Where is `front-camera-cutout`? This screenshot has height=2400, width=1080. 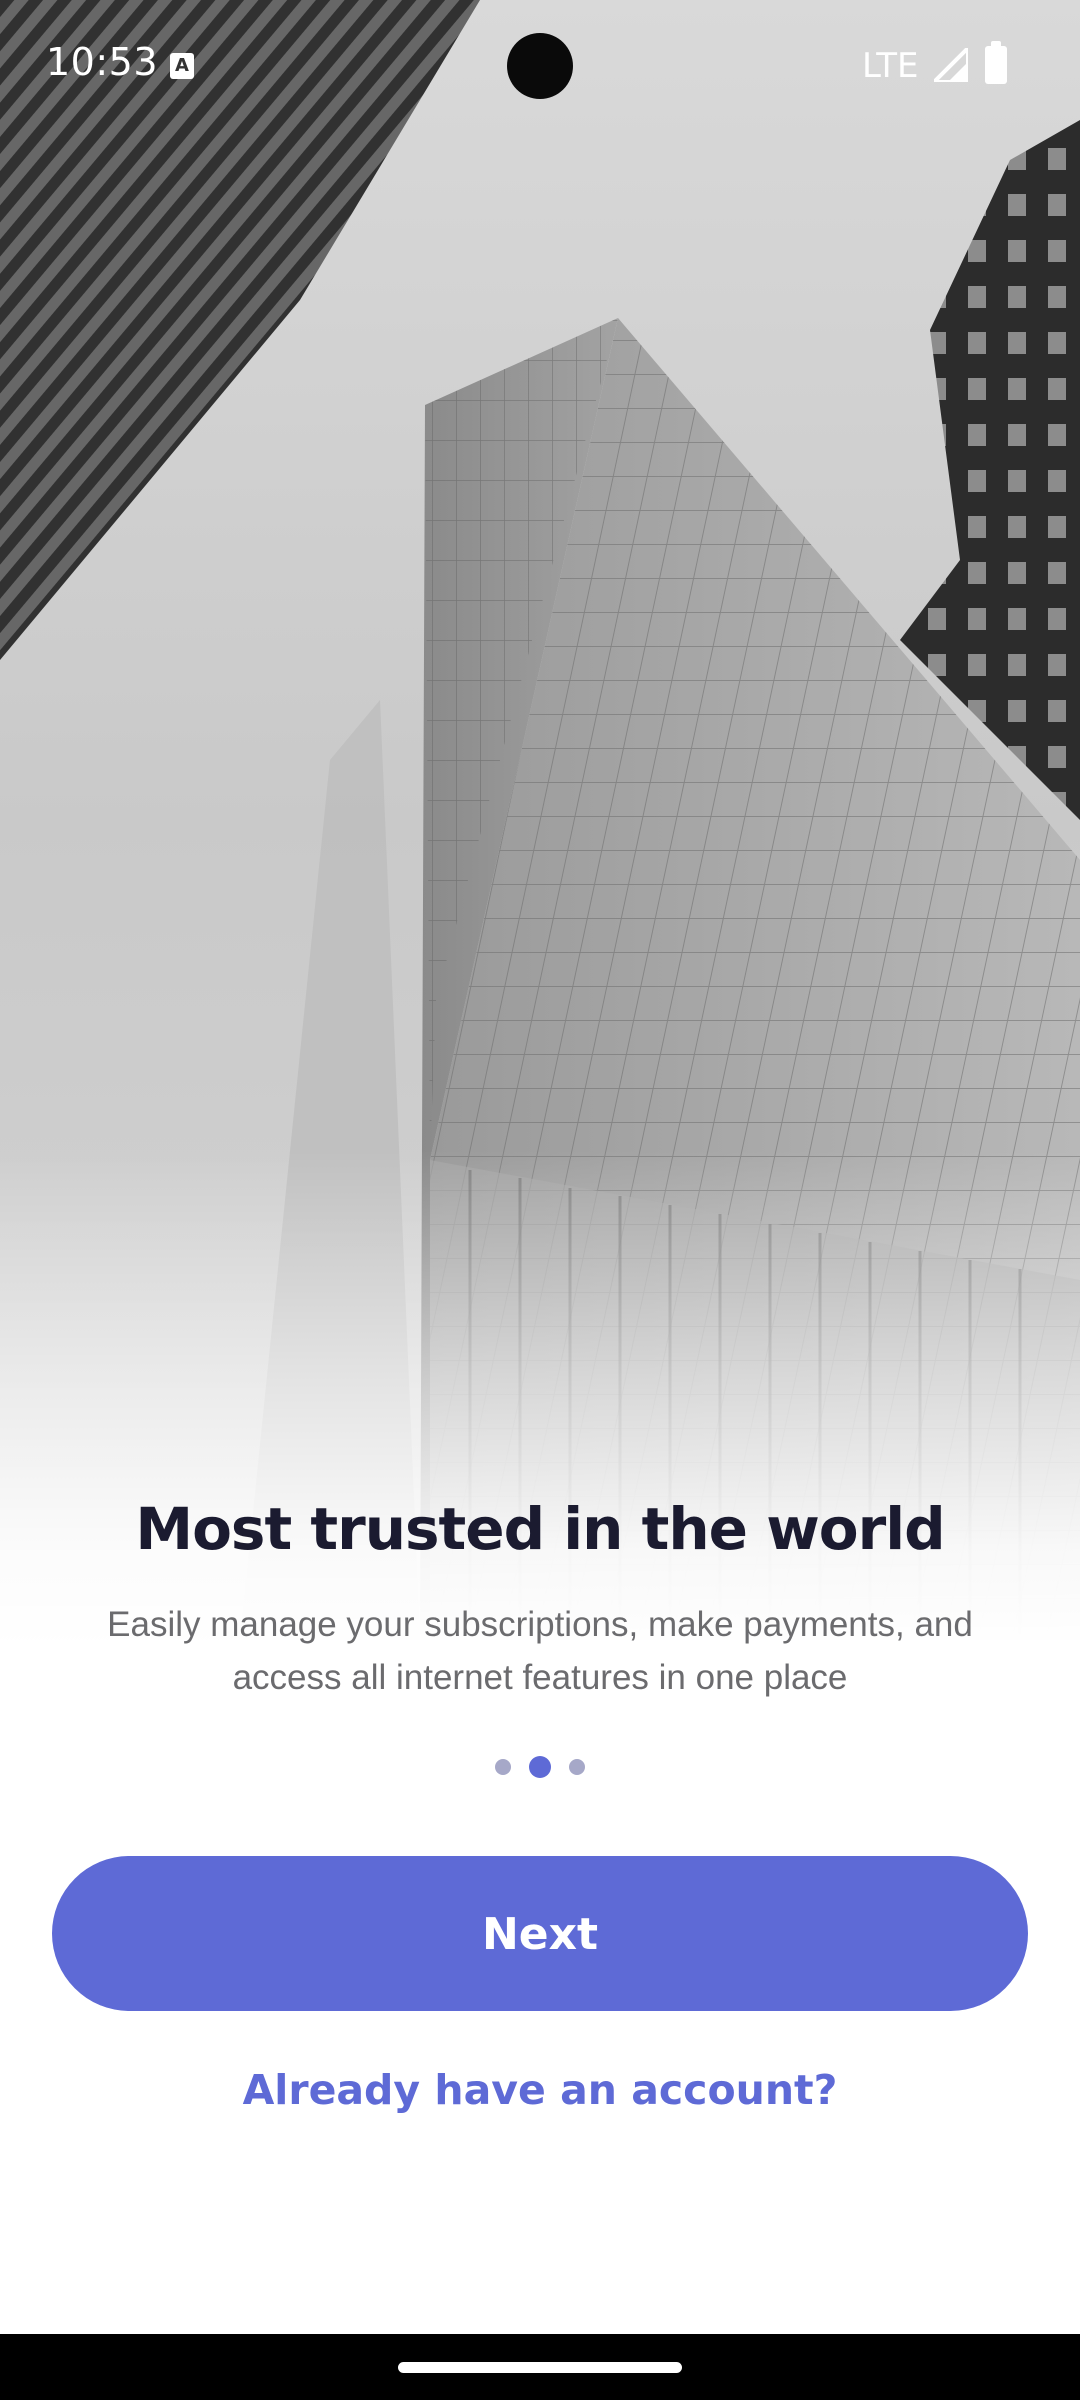
front-camera-cutout is located at coordinates (540, 66).